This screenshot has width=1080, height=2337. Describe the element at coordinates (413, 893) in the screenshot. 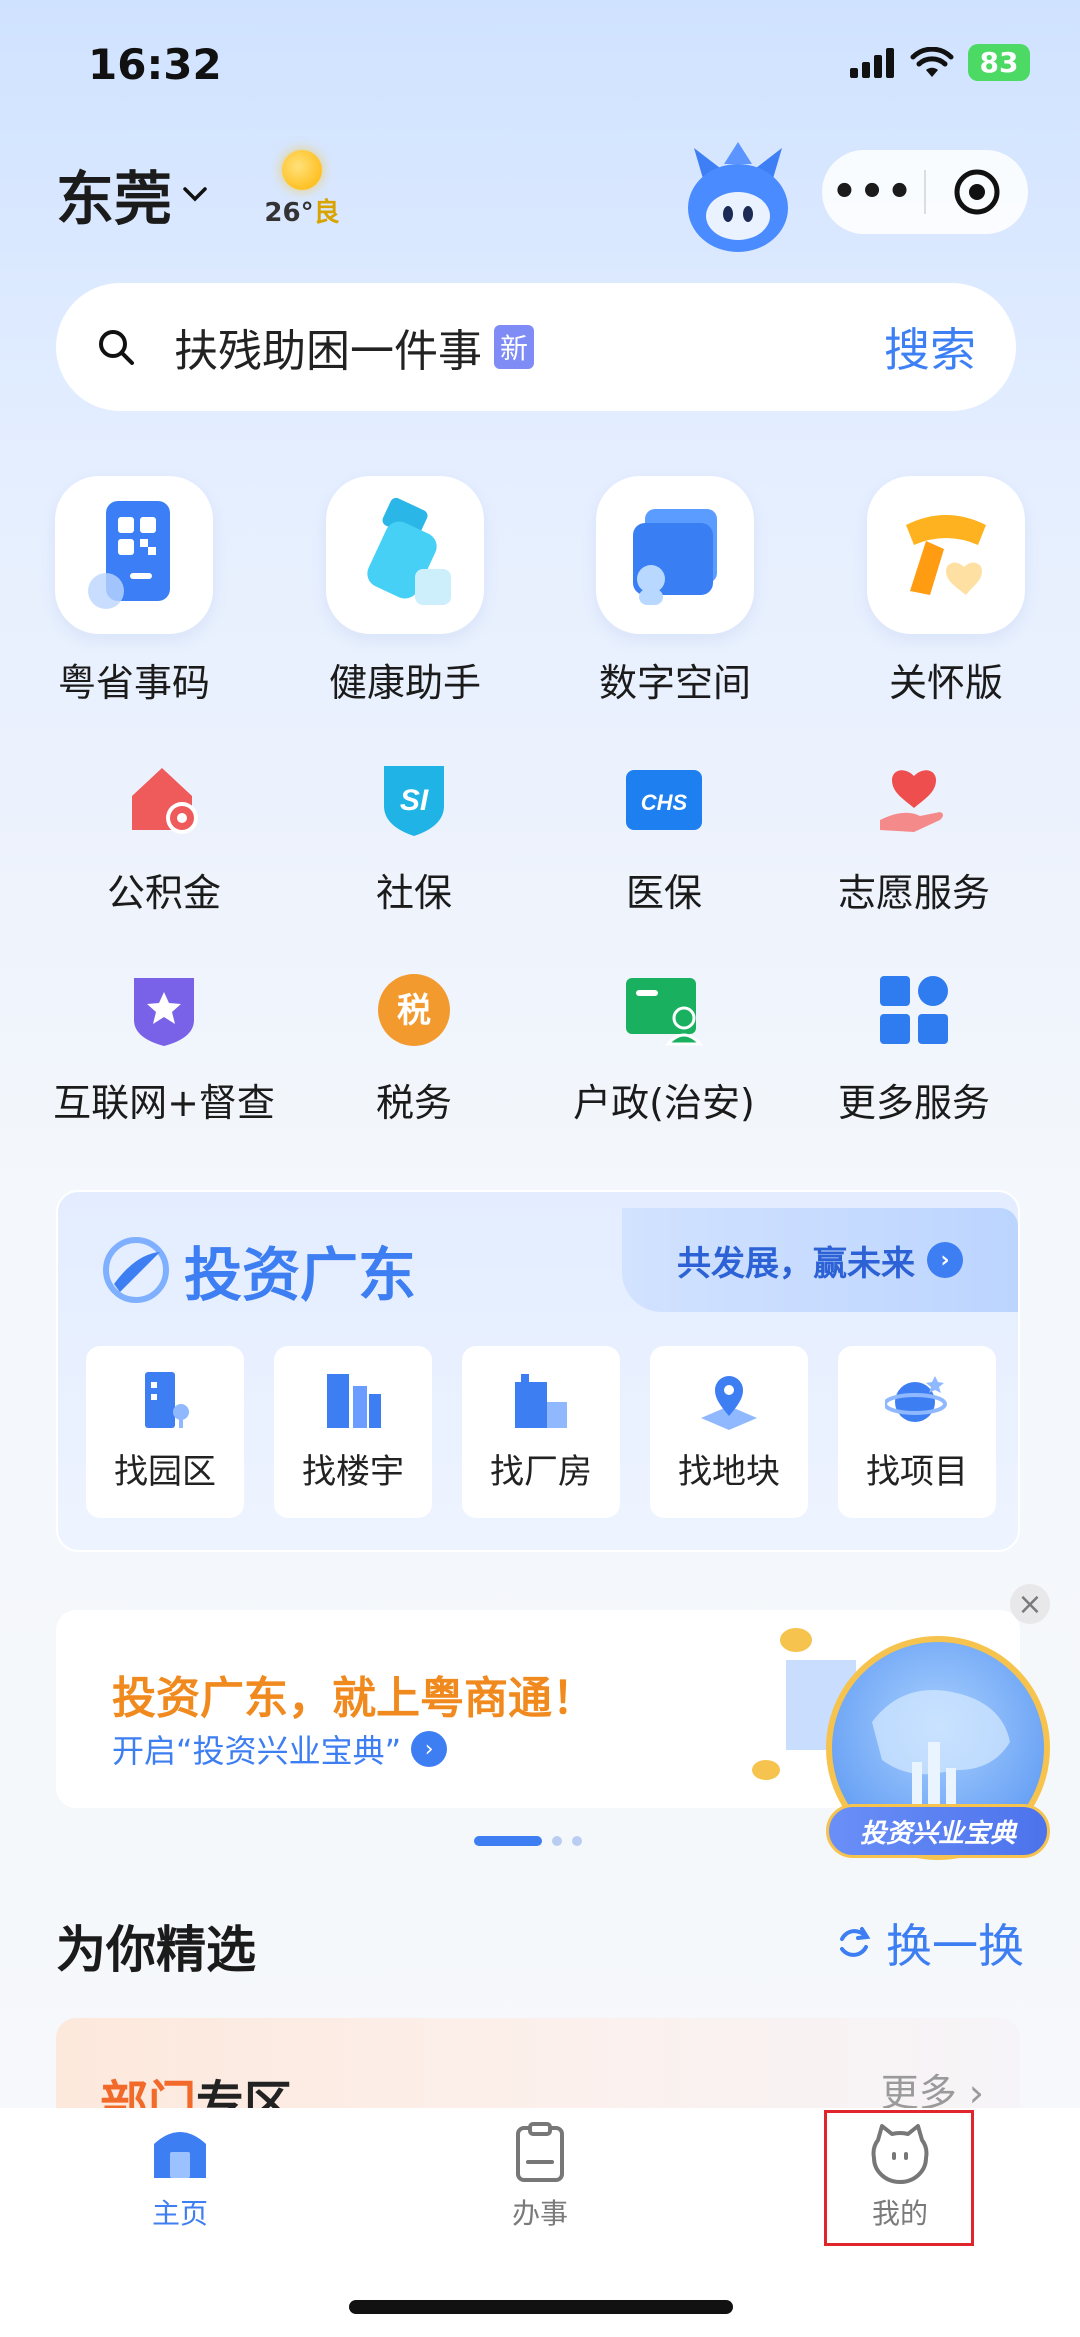

I see `service-label: 社保` at that location.